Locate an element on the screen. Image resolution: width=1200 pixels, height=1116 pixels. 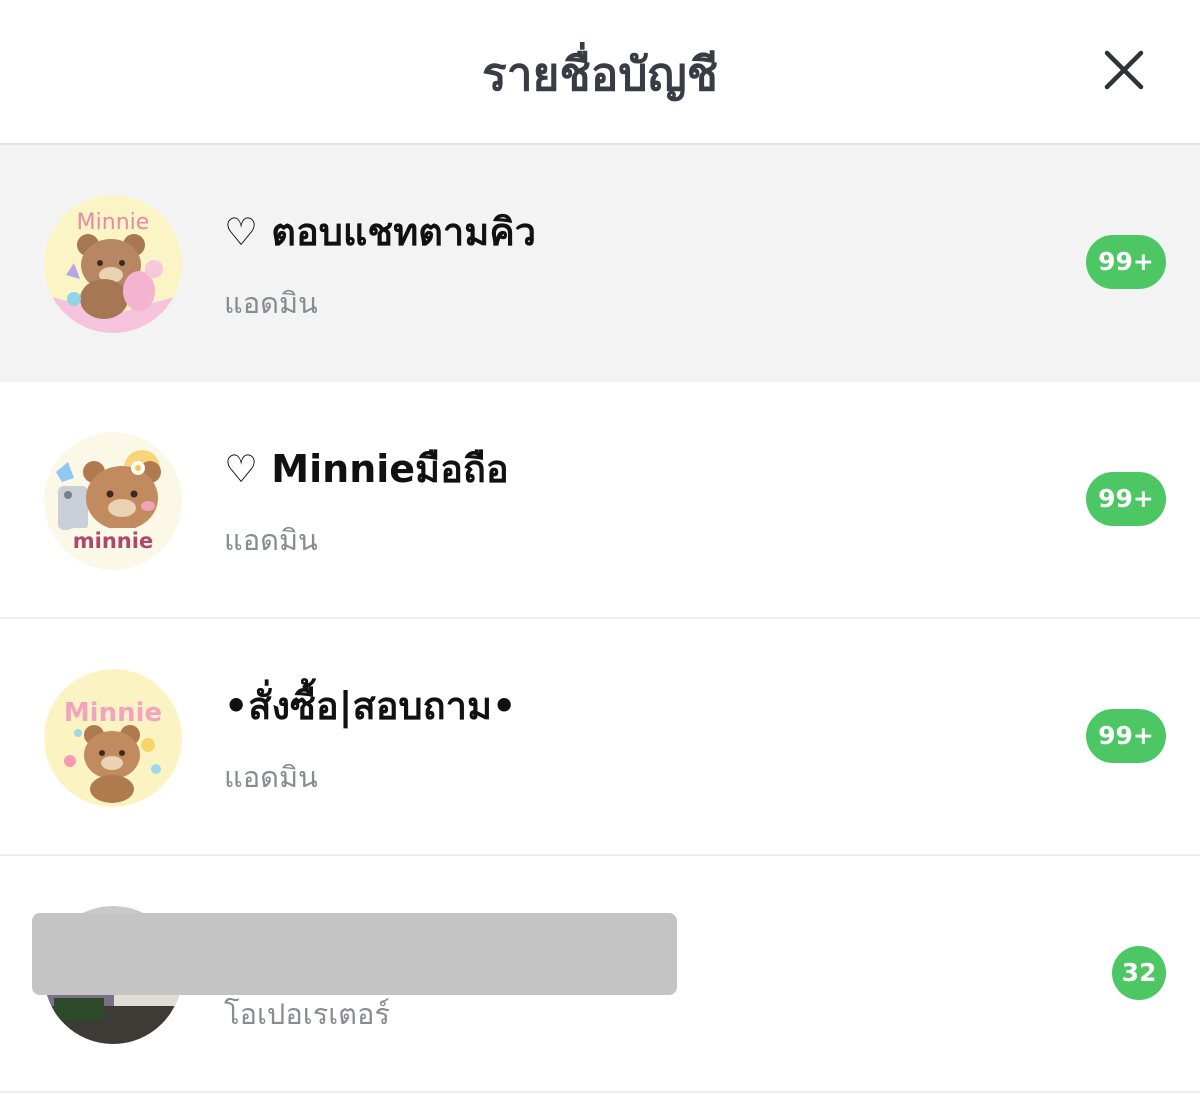
account-name: ♡ ตอบแชทตามคิว is located at coordinates (380, 232).